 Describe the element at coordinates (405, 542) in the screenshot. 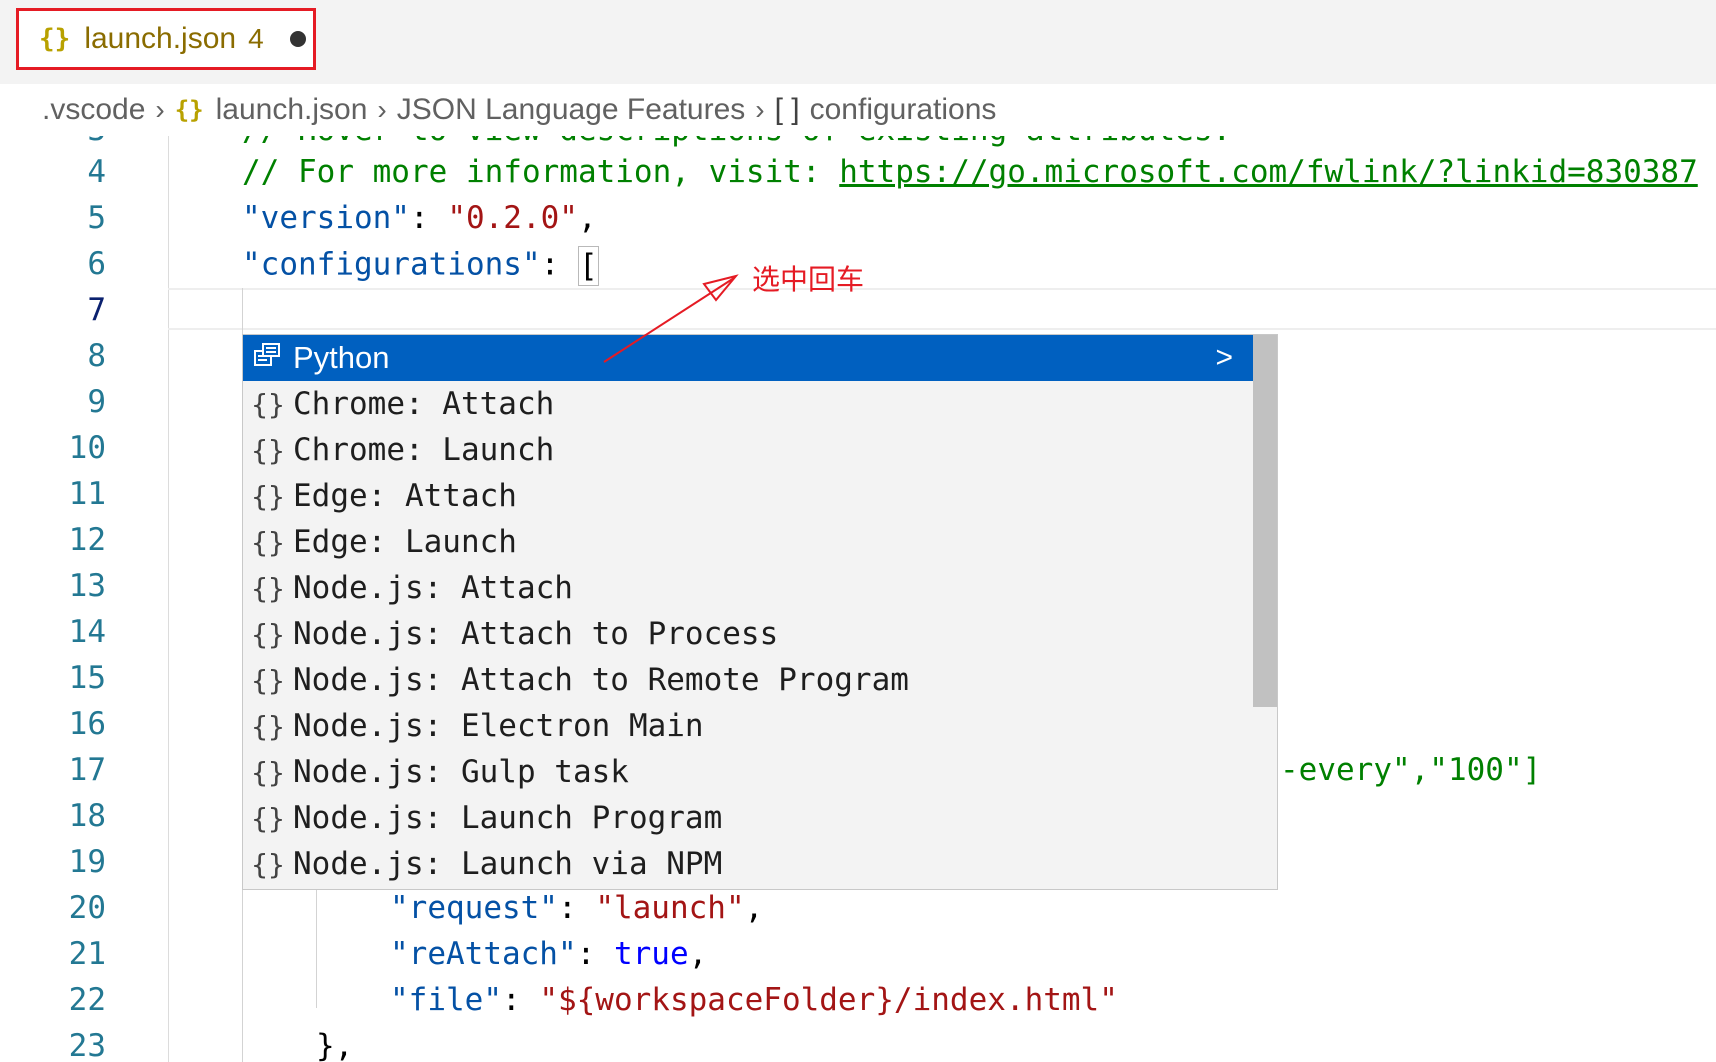

I see `suggestion-label: Edge: Launch` at that location.